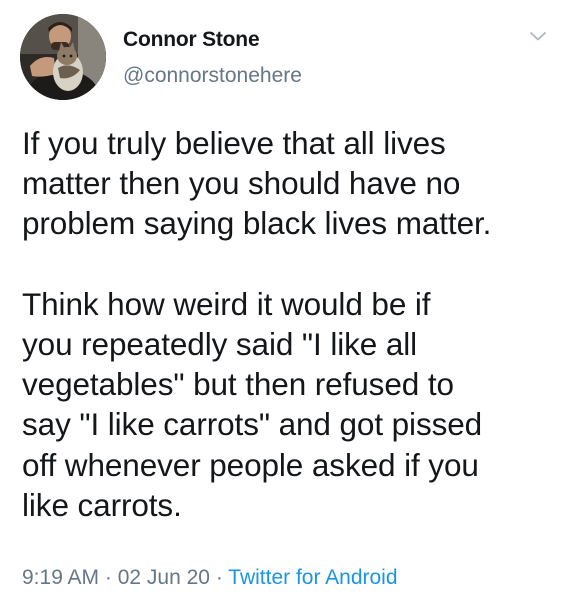  Describe the element at coordinates (60, 577) in the screenshot. I see `tweet-time: 9:19 AM` at that location.